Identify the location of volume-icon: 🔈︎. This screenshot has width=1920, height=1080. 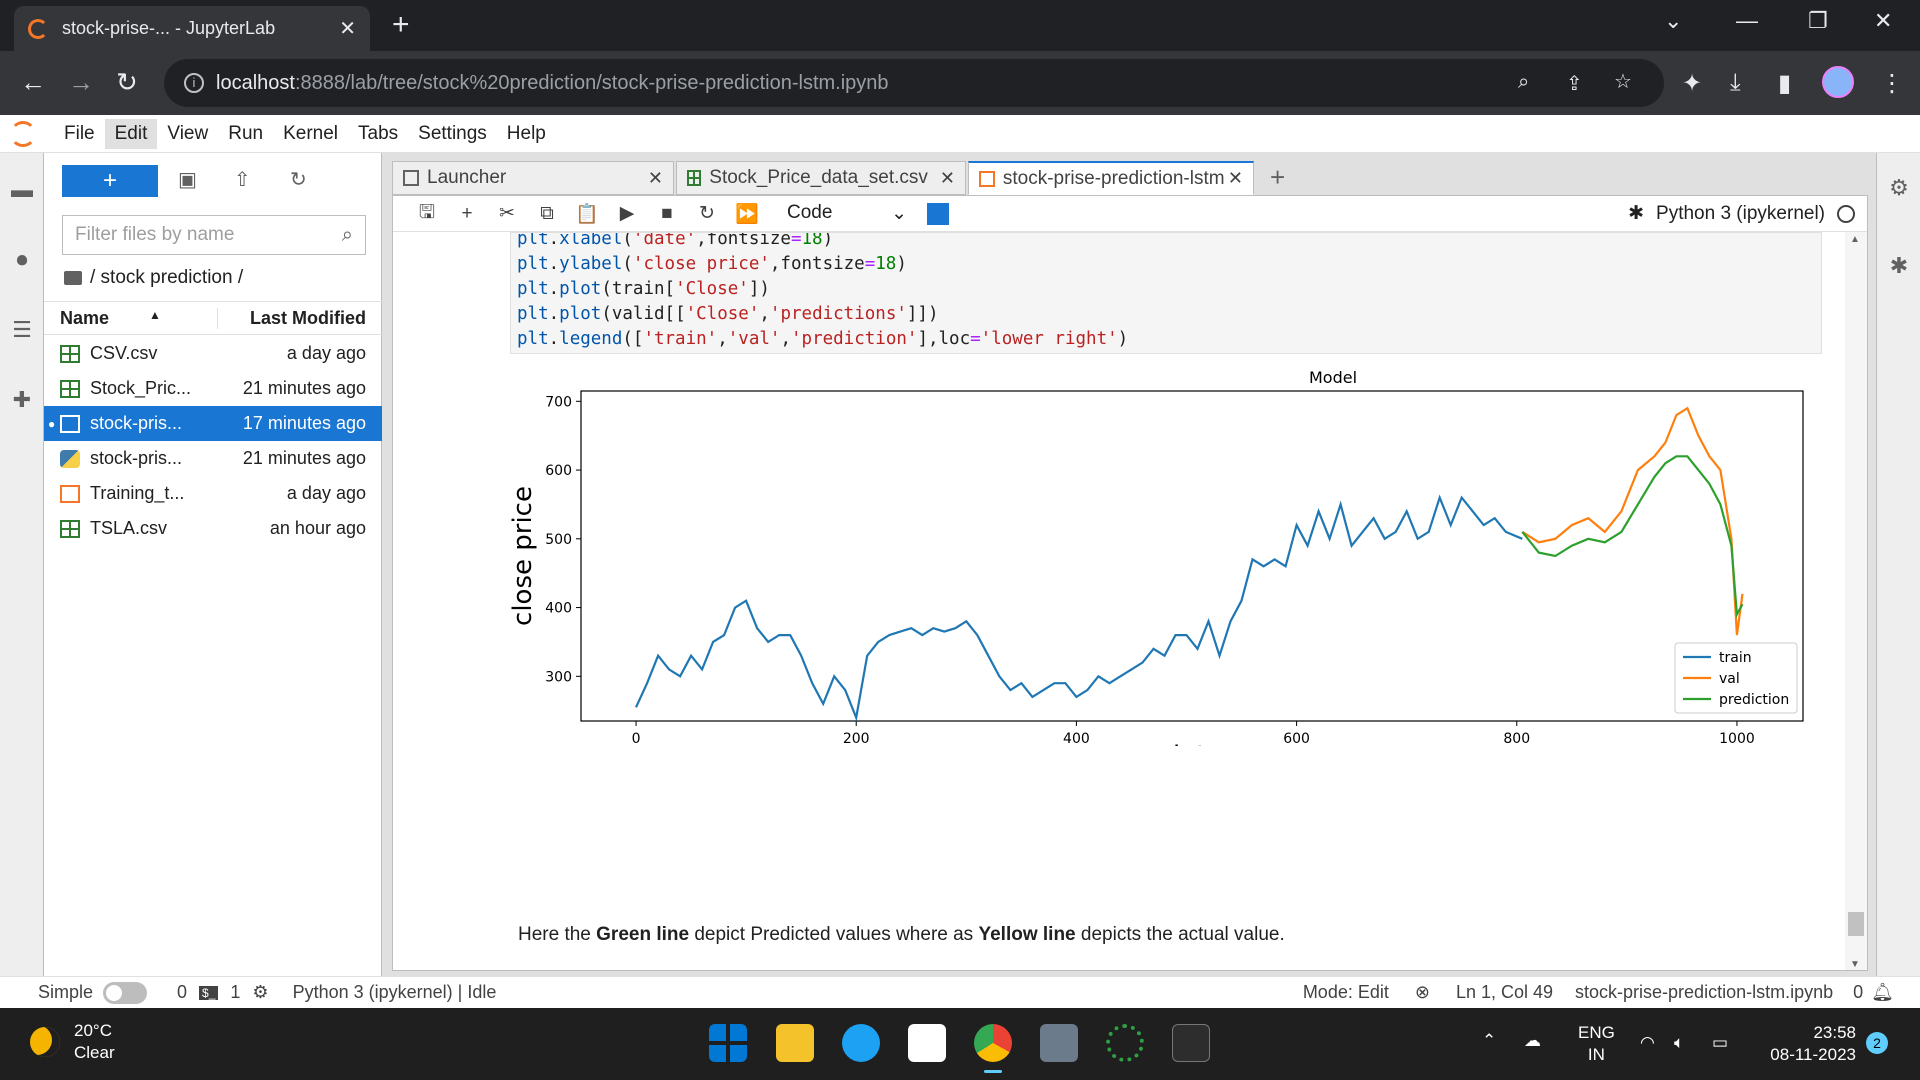
(1679, 1043).